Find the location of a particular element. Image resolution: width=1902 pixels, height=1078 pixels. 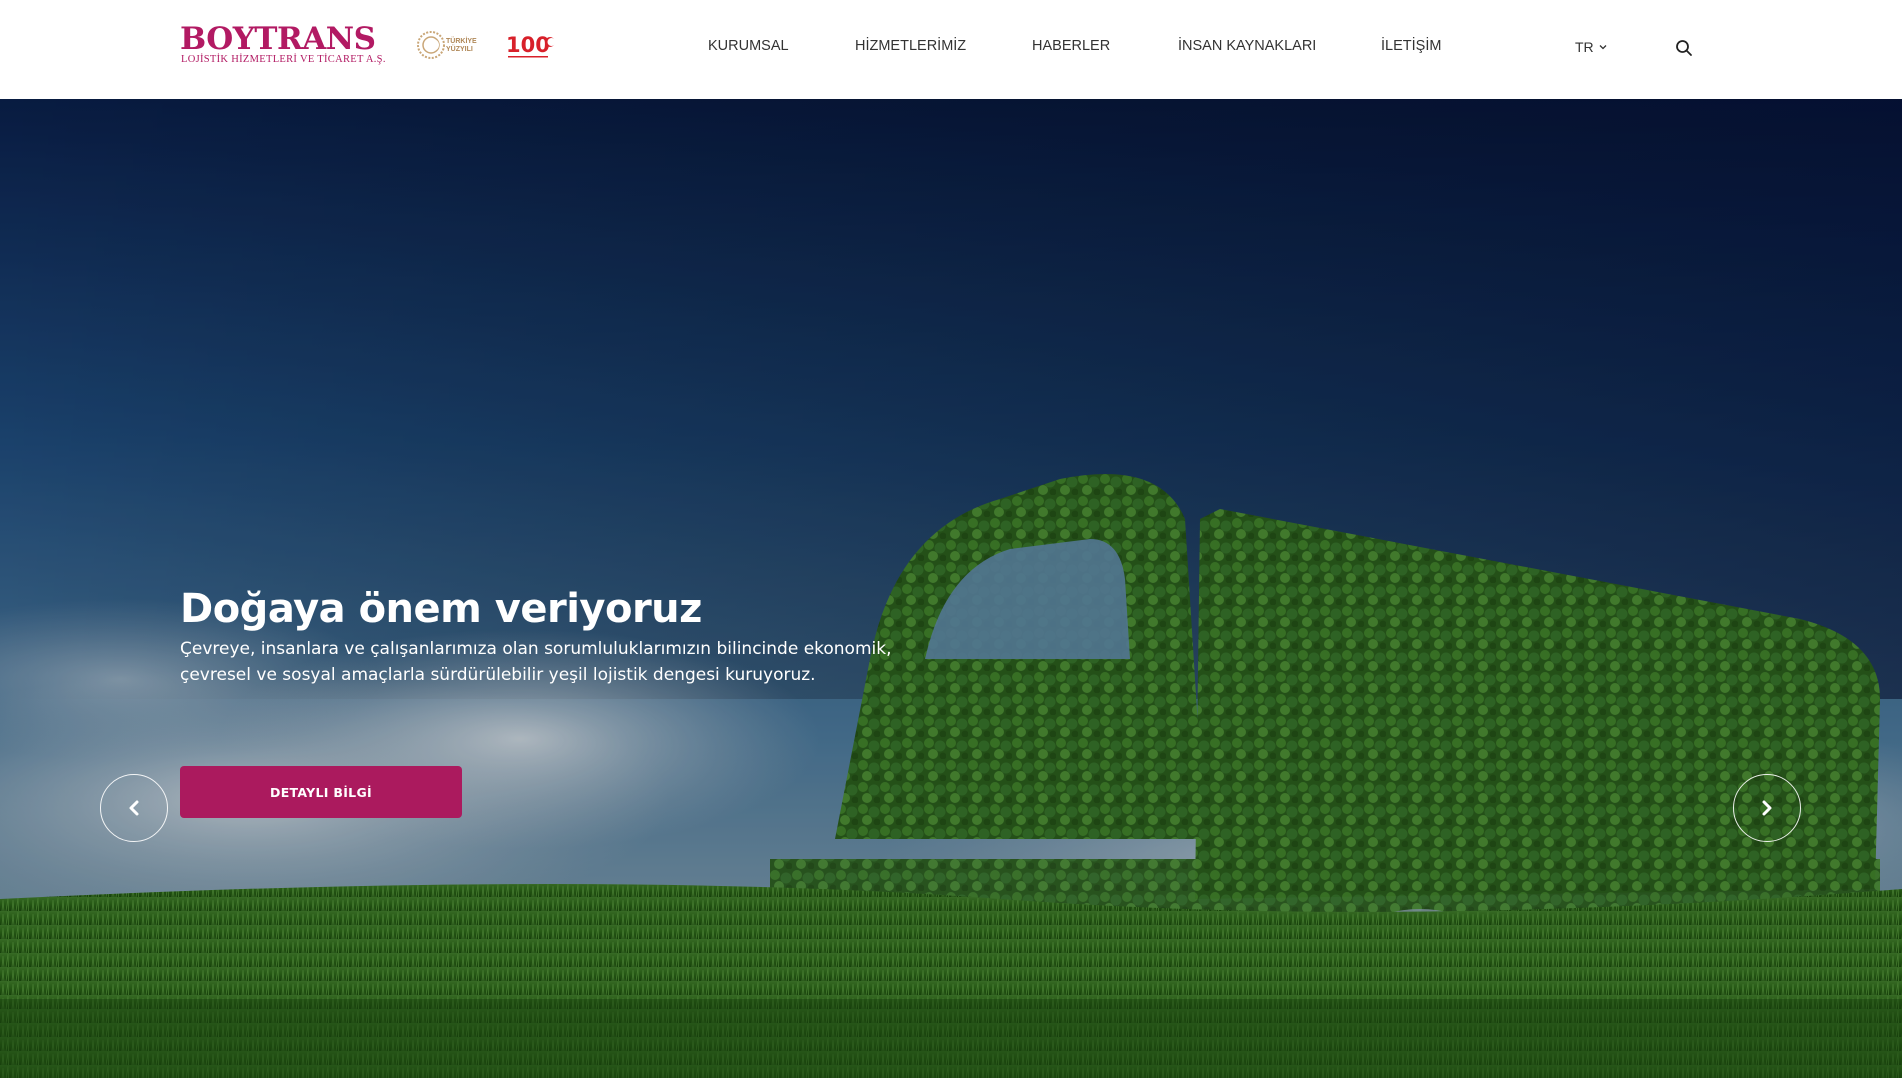

slider-prev-button is located at coordinates (134, 808).